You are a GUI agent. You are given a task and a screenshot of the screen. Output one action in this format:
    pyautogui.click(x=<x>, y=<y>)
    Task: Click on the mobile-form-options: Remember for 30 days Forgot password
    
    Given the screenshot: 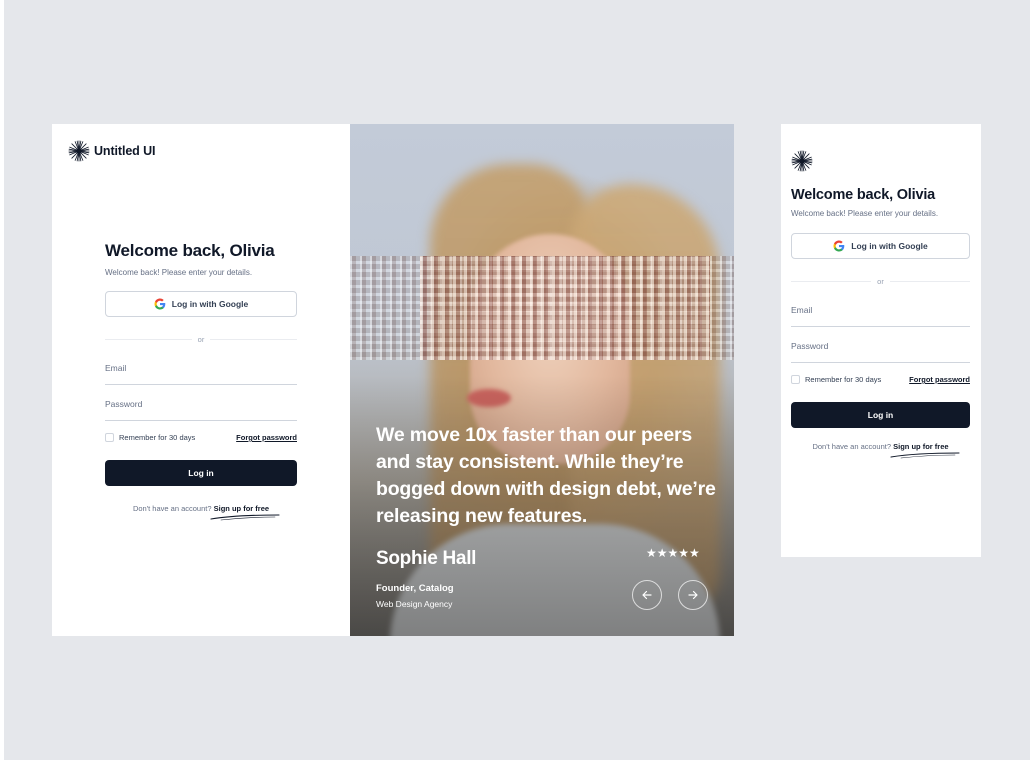 What is the action you would take?
    pyautogui.click(x=880, y=379)
    